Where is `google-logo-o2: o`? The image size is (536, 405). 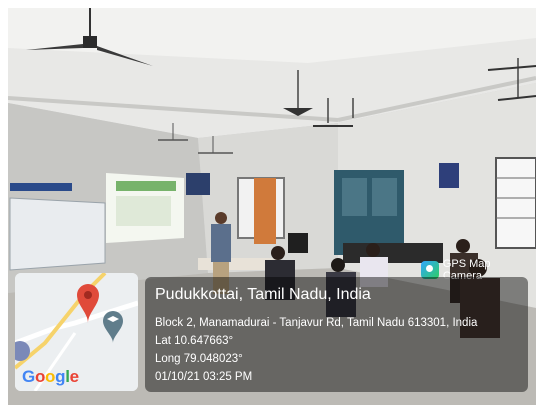 google-logo-o2: o is located at coordinates (50, 376).